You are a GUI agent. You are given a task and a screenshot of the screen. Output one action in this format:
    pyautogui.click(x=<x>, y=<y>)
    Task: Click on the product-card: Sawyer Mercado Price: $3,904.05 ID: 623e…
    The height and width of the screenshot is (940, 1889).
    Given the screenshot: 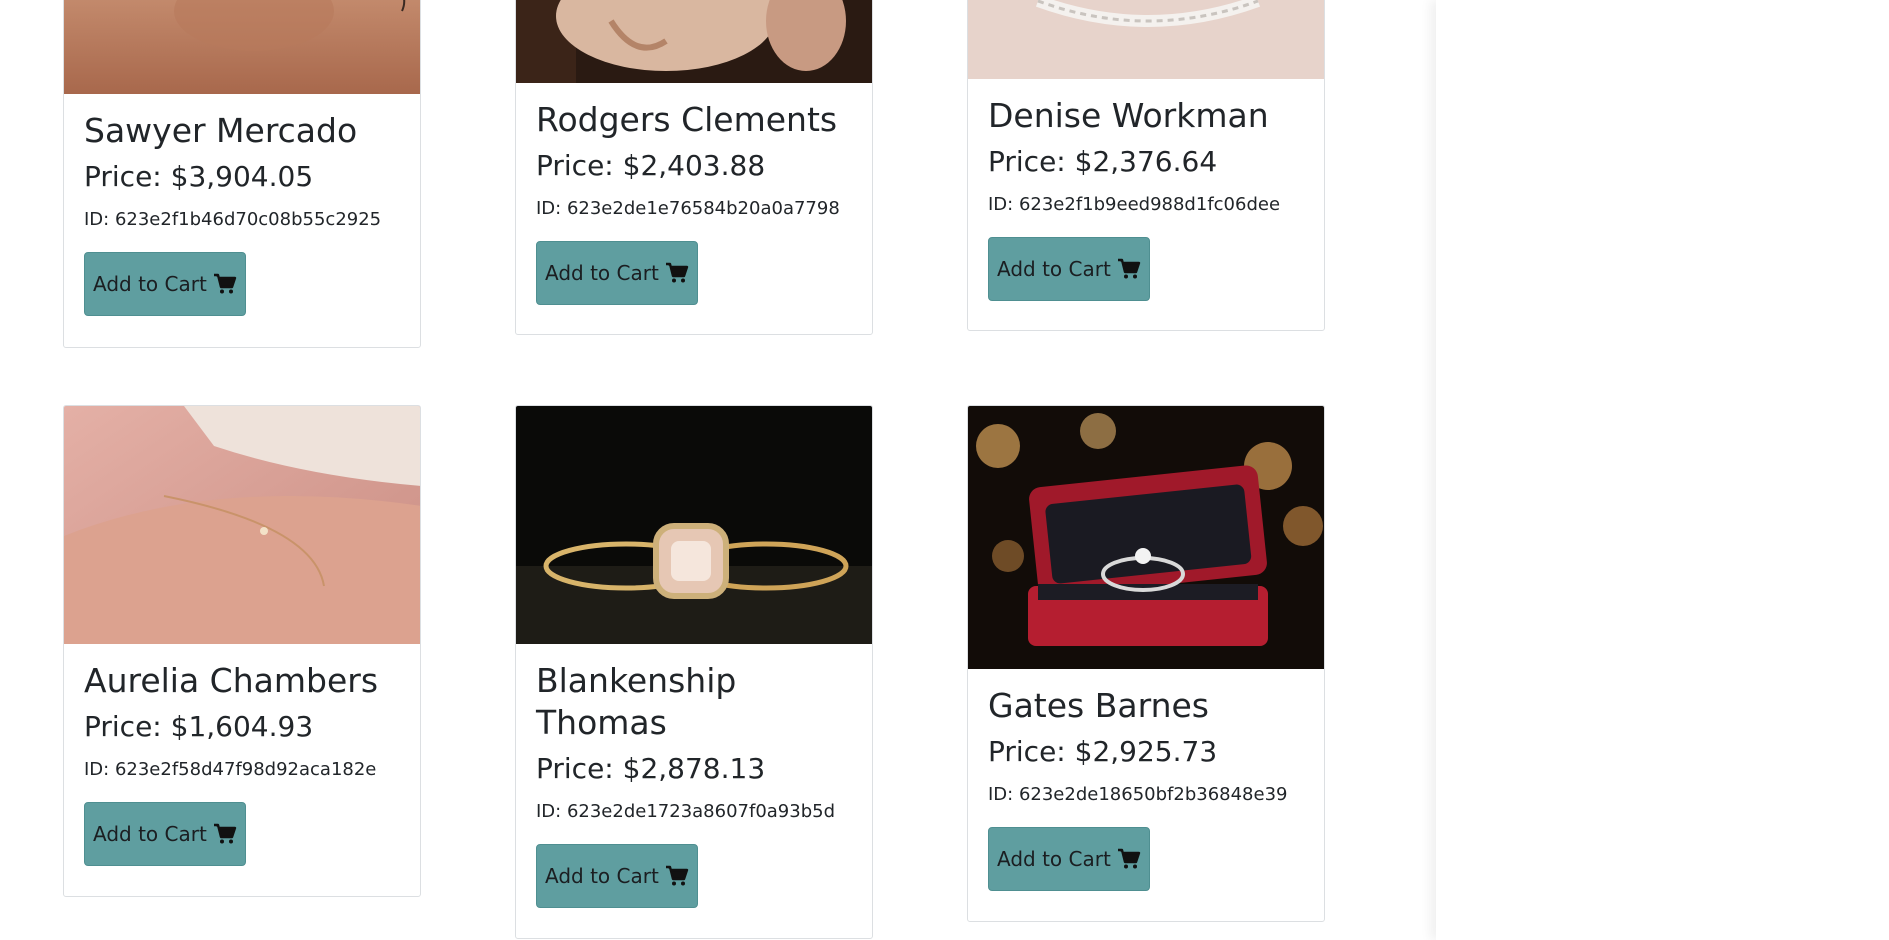 What is the action you would take?
    pyautogui.click(x=242, y=174)
    